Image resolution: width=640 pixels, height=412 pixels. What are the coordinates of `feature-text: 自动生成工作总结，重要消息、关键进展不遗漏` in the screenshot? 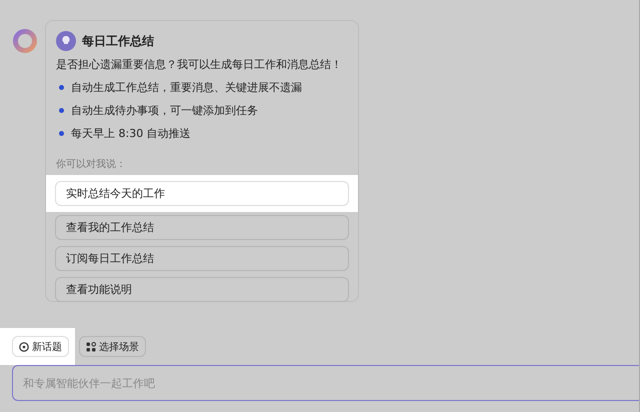 It's located at (186, 87).